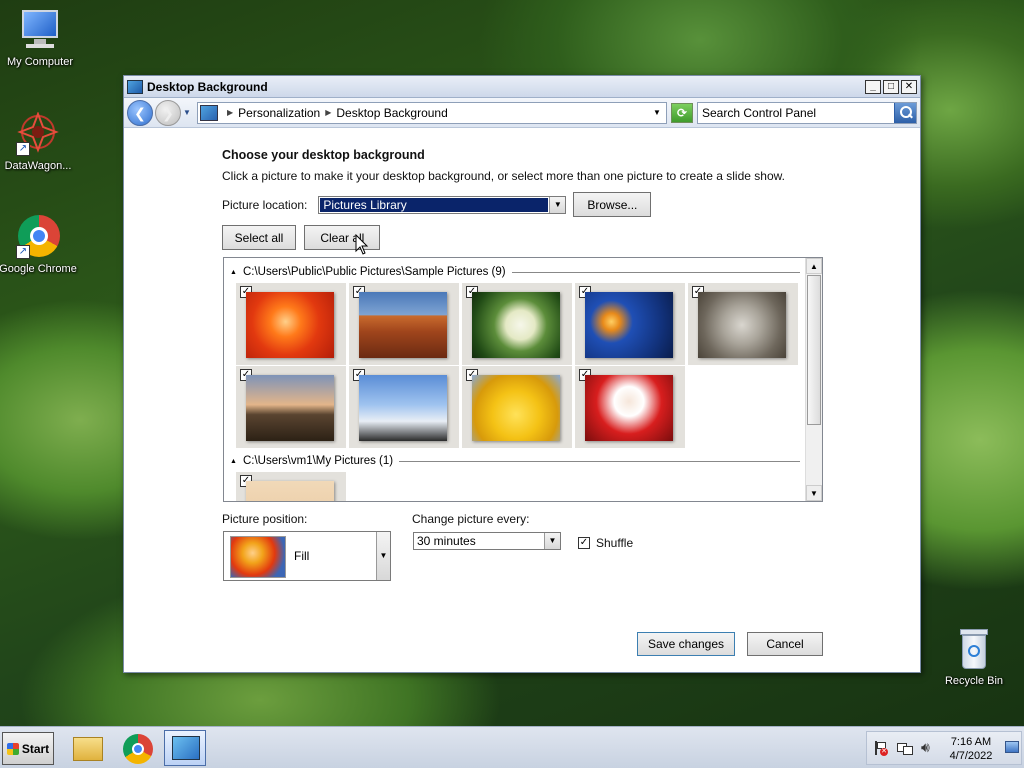 This screenshot has height=768, width=1024. I want to click on hydrangeas-thumbnail, so click(516, 325).